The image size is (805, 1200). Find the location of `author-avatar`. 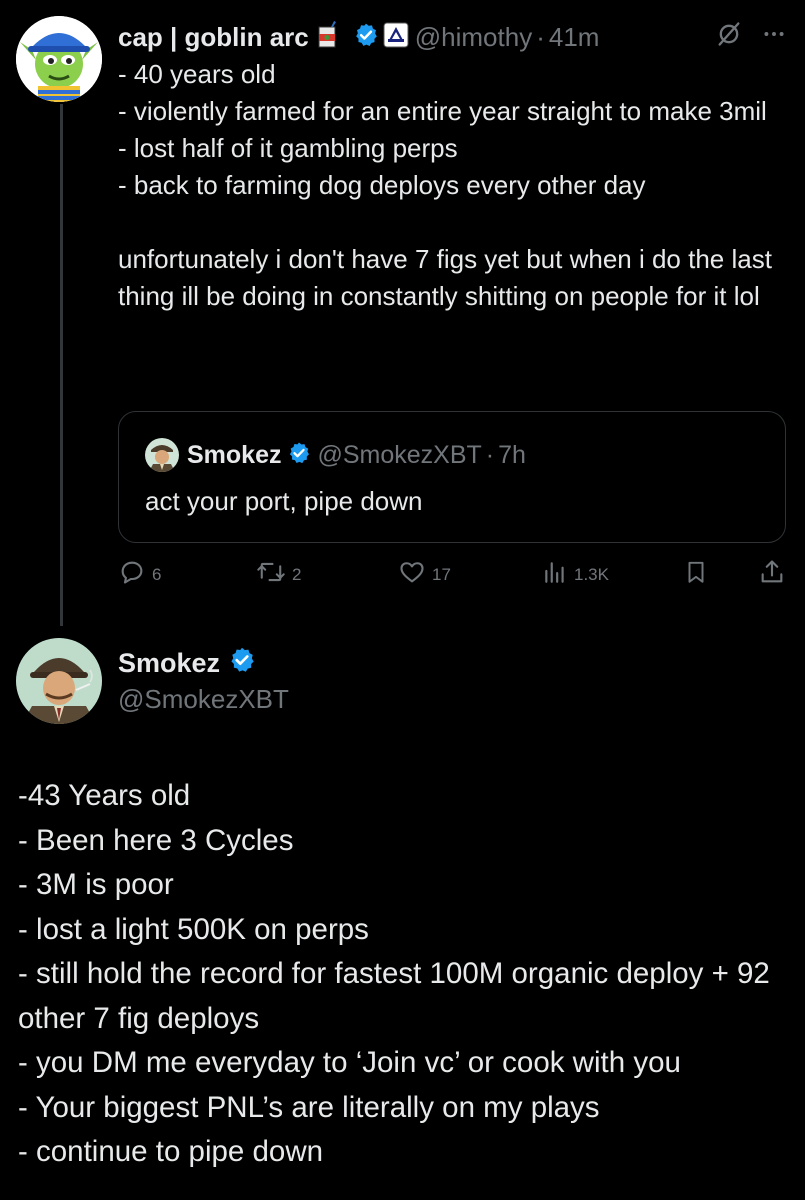

author-avatar is located at coordinates (59, 59).